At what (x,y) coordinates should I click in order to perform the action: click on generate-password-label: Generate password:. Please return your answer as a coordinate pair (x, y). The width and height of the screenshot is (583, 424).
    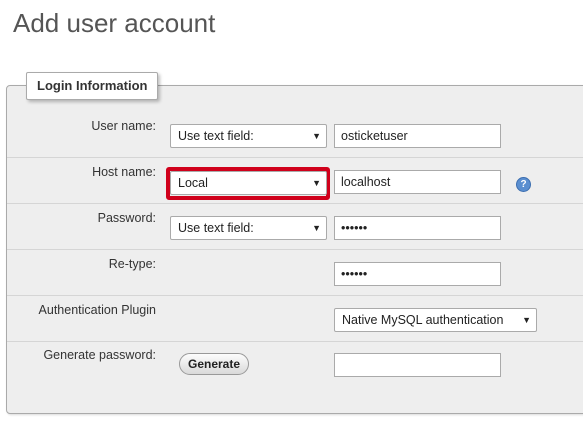
    Looking at the image, I should click on (99, 355).